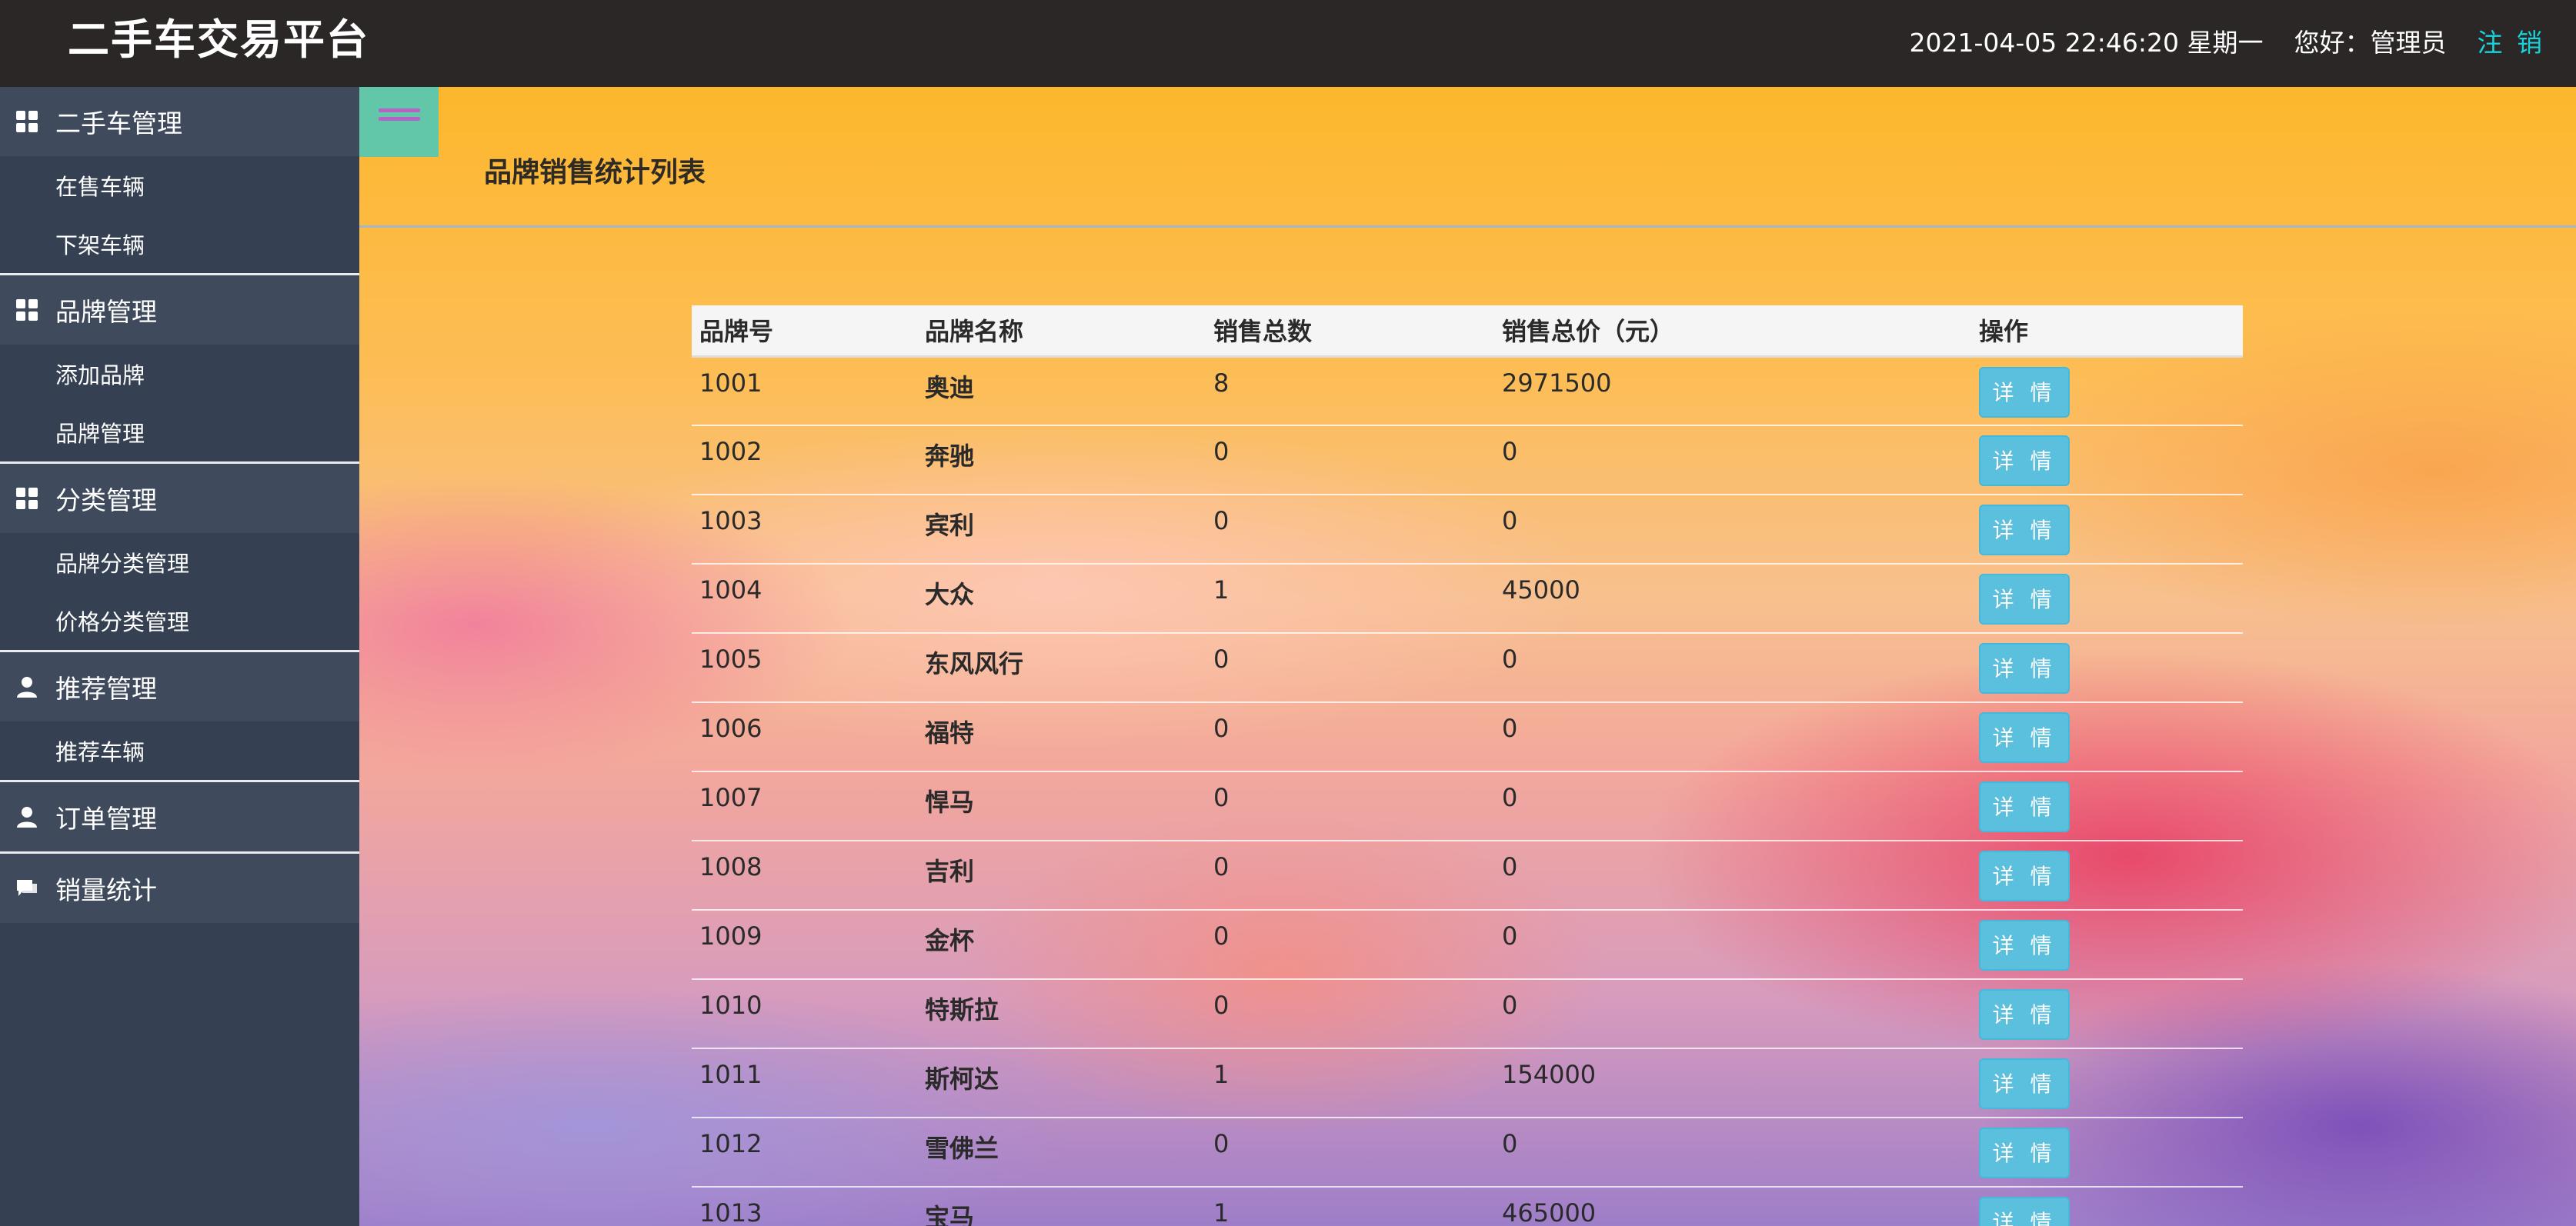 The width and height of the screenshot is (2576, 1226). I want to click on brand-name-cell: 悍马, so click(1061, 806).